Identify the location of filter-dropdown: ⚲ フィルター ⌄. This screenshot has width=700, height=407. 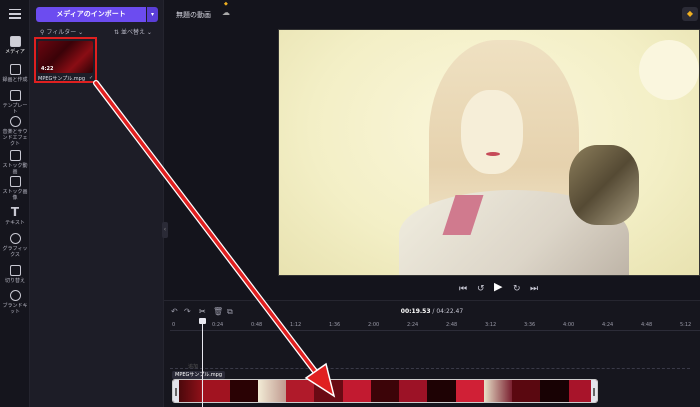
(61, 31).